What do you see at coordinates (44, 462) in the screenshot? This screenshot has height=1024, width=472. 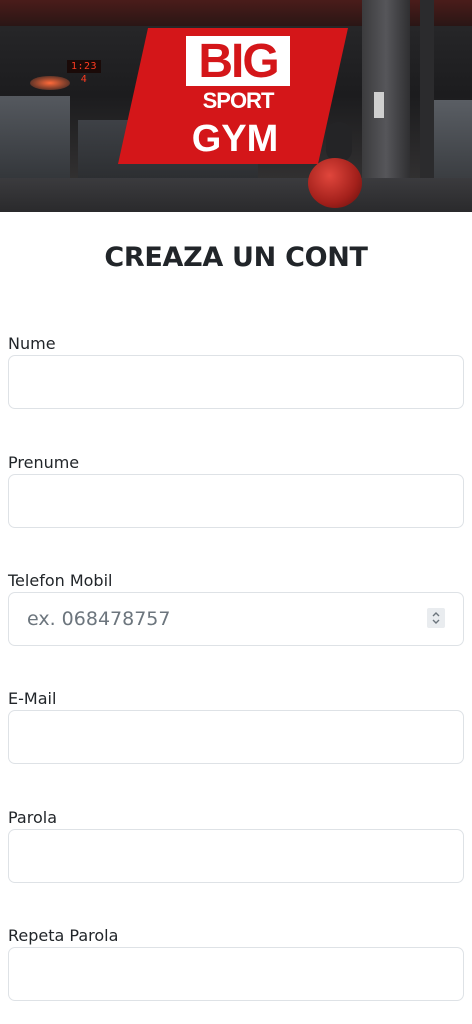 I see `prenume-label: Prenume` at bounding box center [44, 462].